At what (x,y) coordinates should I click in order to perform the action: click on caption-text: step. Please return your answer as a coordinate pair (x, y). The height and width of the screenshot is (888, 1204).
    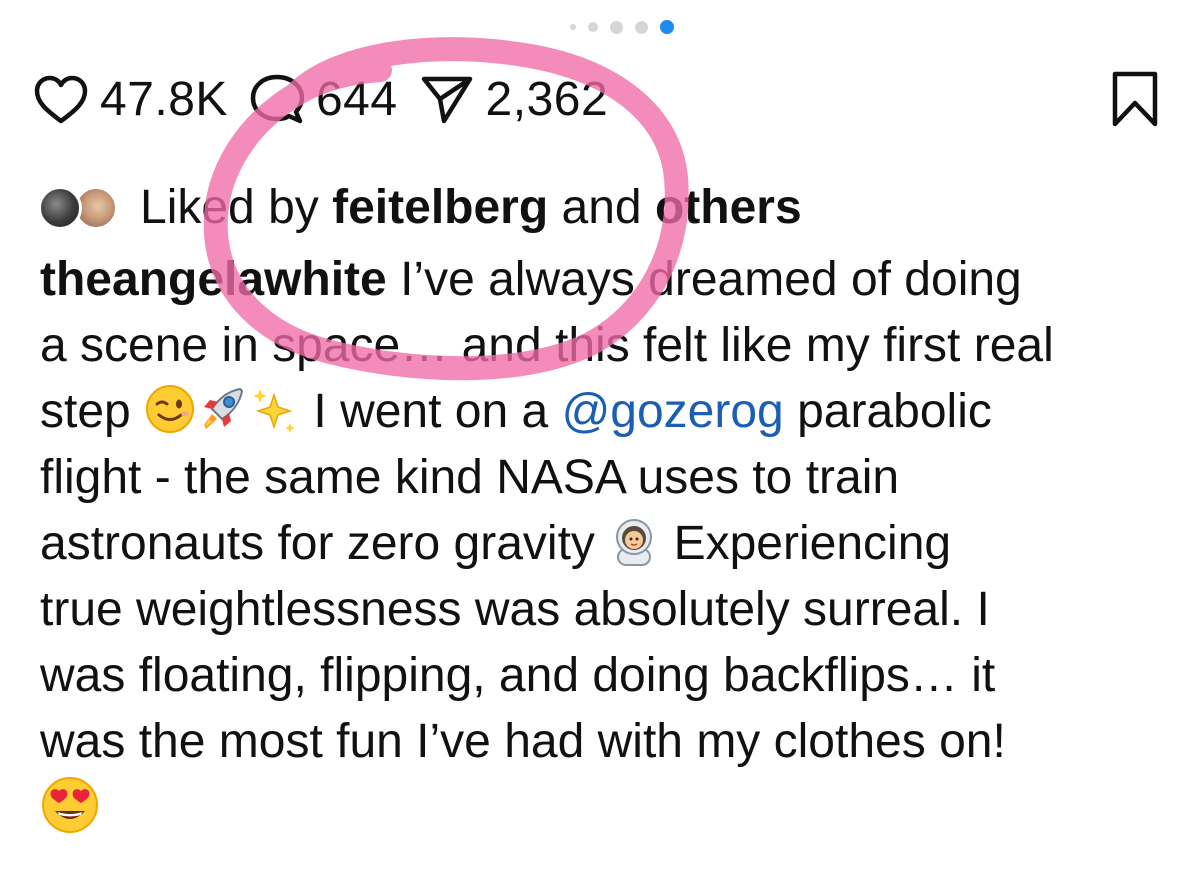
    Looking at the image, I should click on (92, 411).